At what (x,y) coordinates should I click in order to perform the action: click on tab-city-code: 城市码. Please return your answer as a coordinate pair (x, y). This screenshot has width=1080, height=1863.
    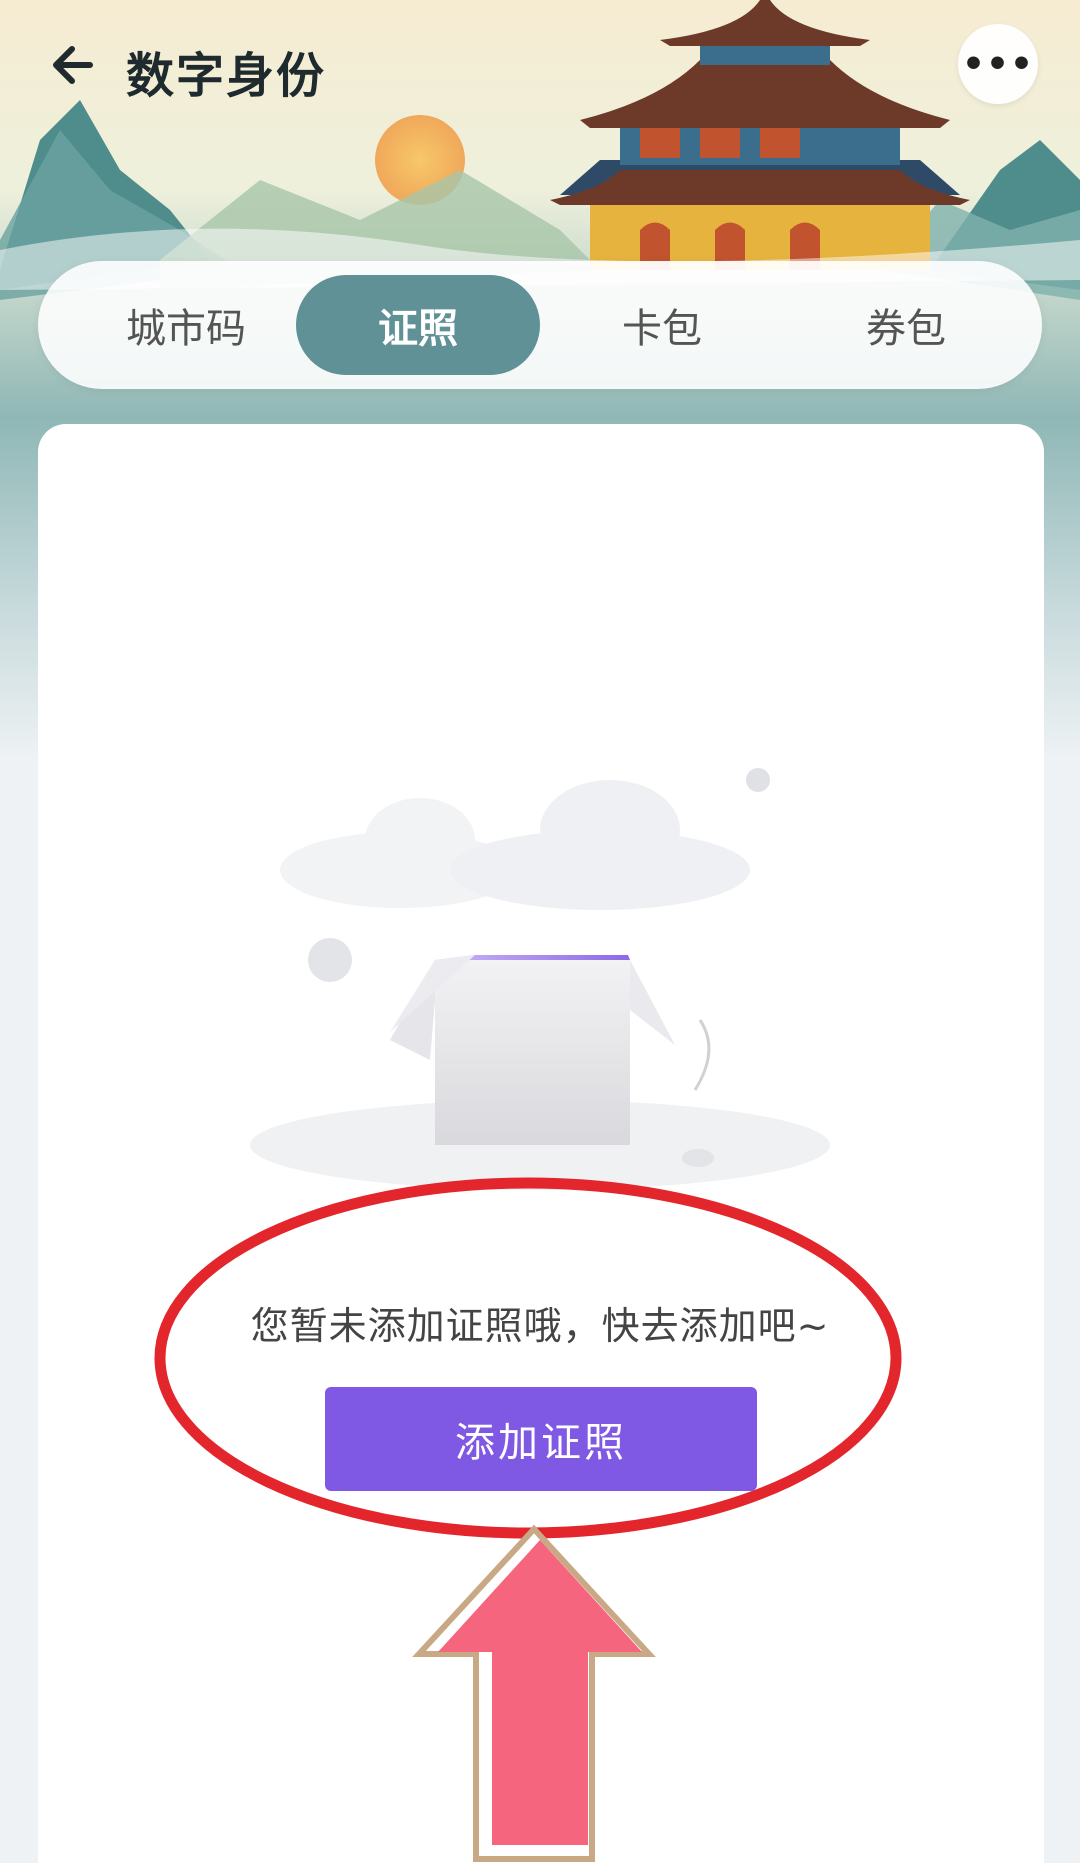
    Looking at the image, I should click on (186, 325).